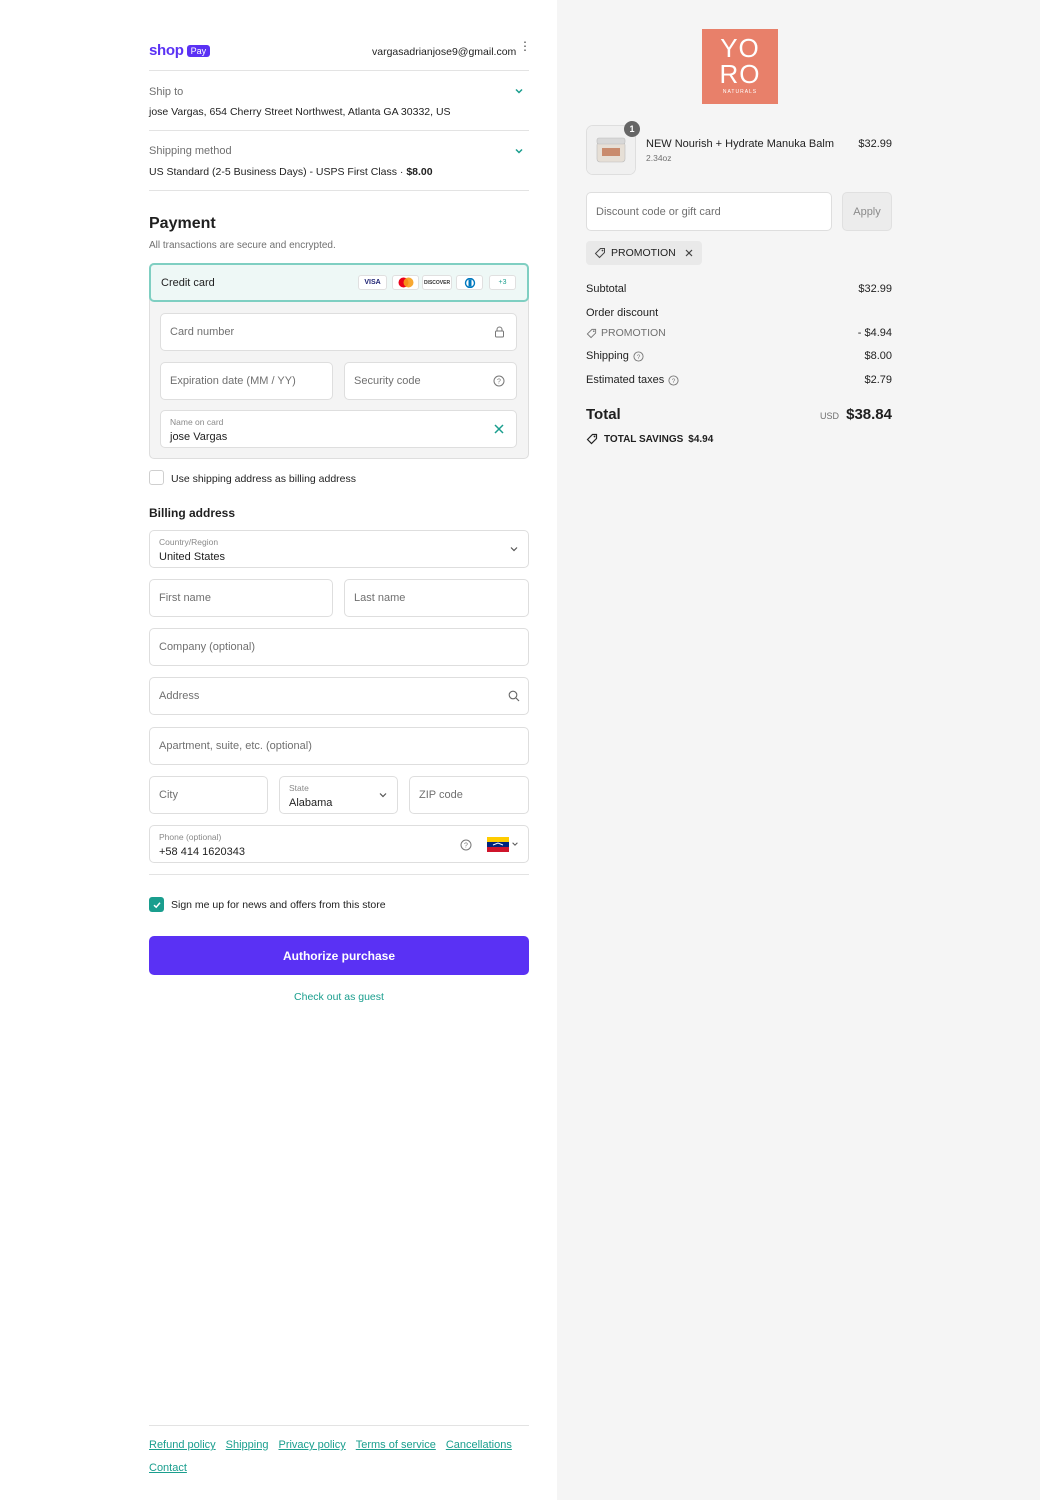 Image resolution: width=1040 pixels, height=1500 pixels. I want to click on mastercard-icon, so click(405, 282).